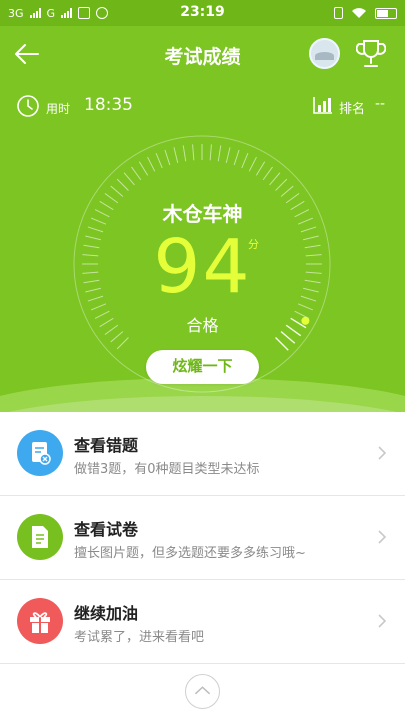 The width and height of the screenshot is (405, 720). What do you see at coordinates (40, 453) in the screenshot?
I see `wrong-question-icon` at bounding box center [40, 453].